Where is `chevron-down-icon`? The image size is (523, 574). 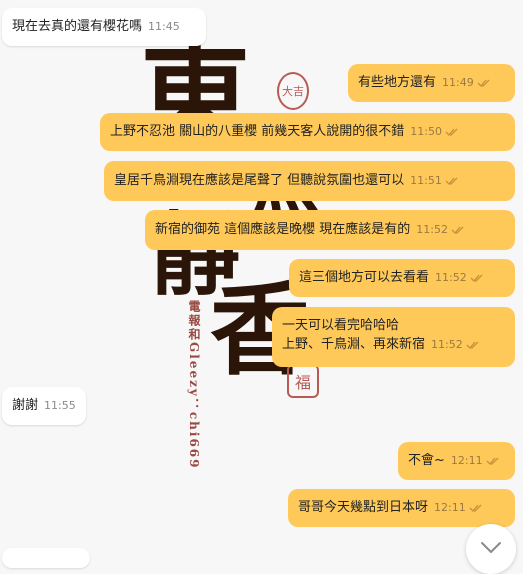
chevron-down-icon is located at coordinates (491, 548).